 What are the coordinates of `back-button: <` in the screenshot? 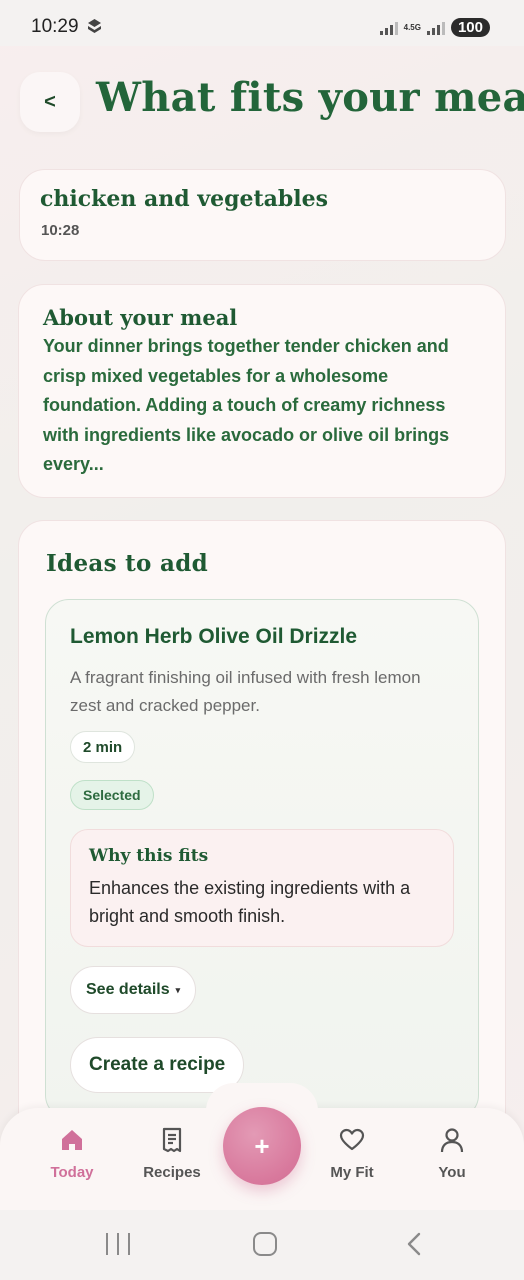 It's located at (50, 102).